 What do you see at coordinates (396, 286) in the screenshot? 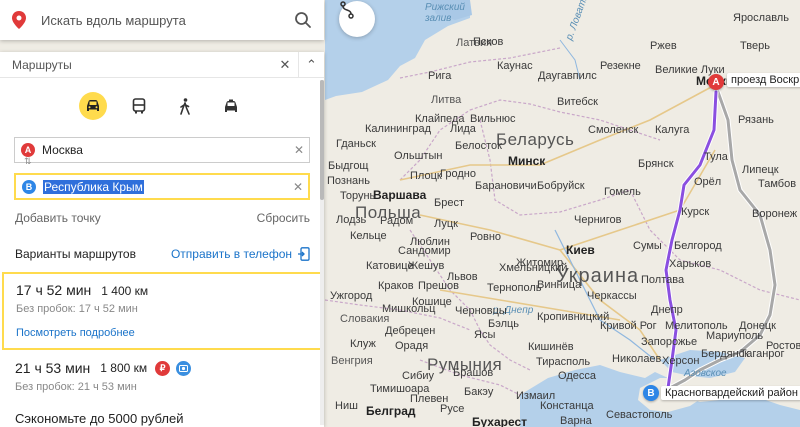
I see `city-label: Краков` at bounding box center [396, 286].